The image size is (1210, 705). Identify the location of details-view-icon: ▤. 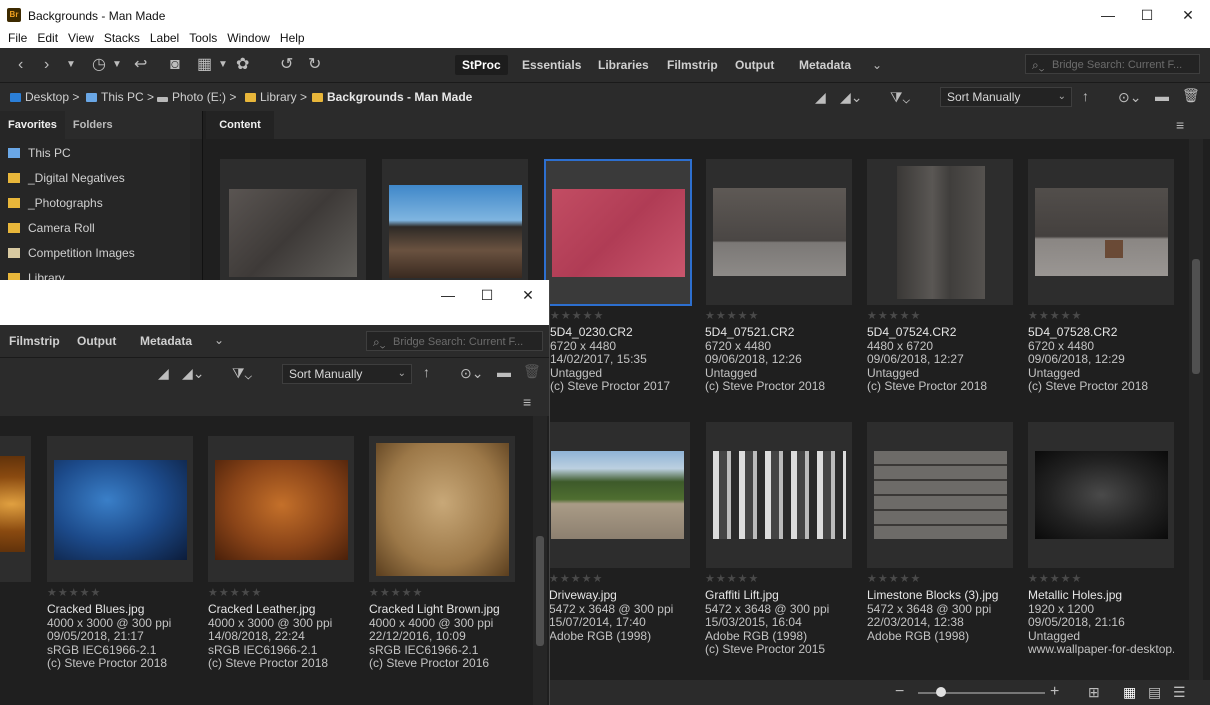
(1154, 692).